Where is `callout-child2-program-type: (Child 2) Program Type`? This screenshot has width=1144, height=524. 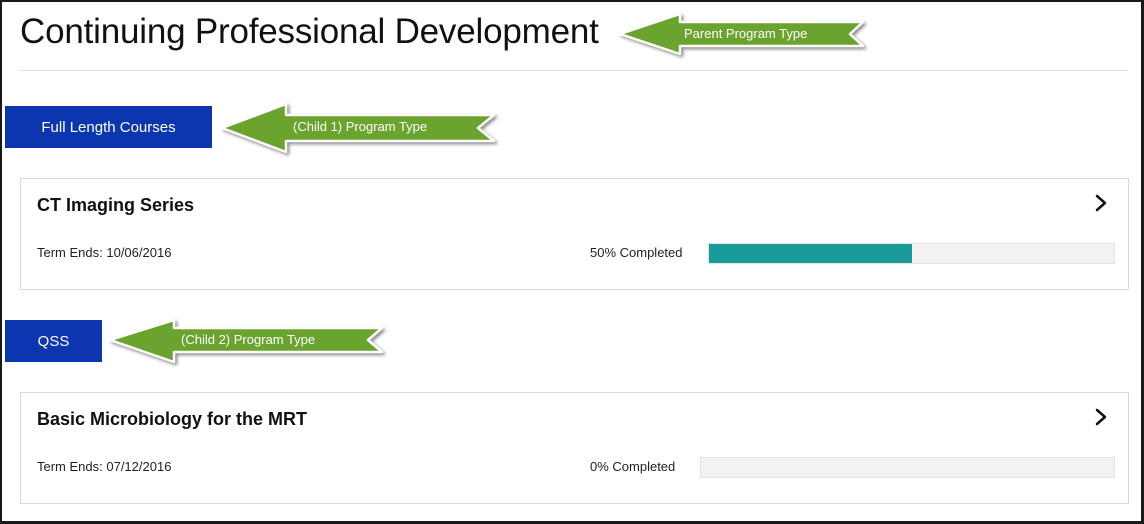
callout-child2-program-type: (Child 2) Program Type is located at coordinates (247, 343).